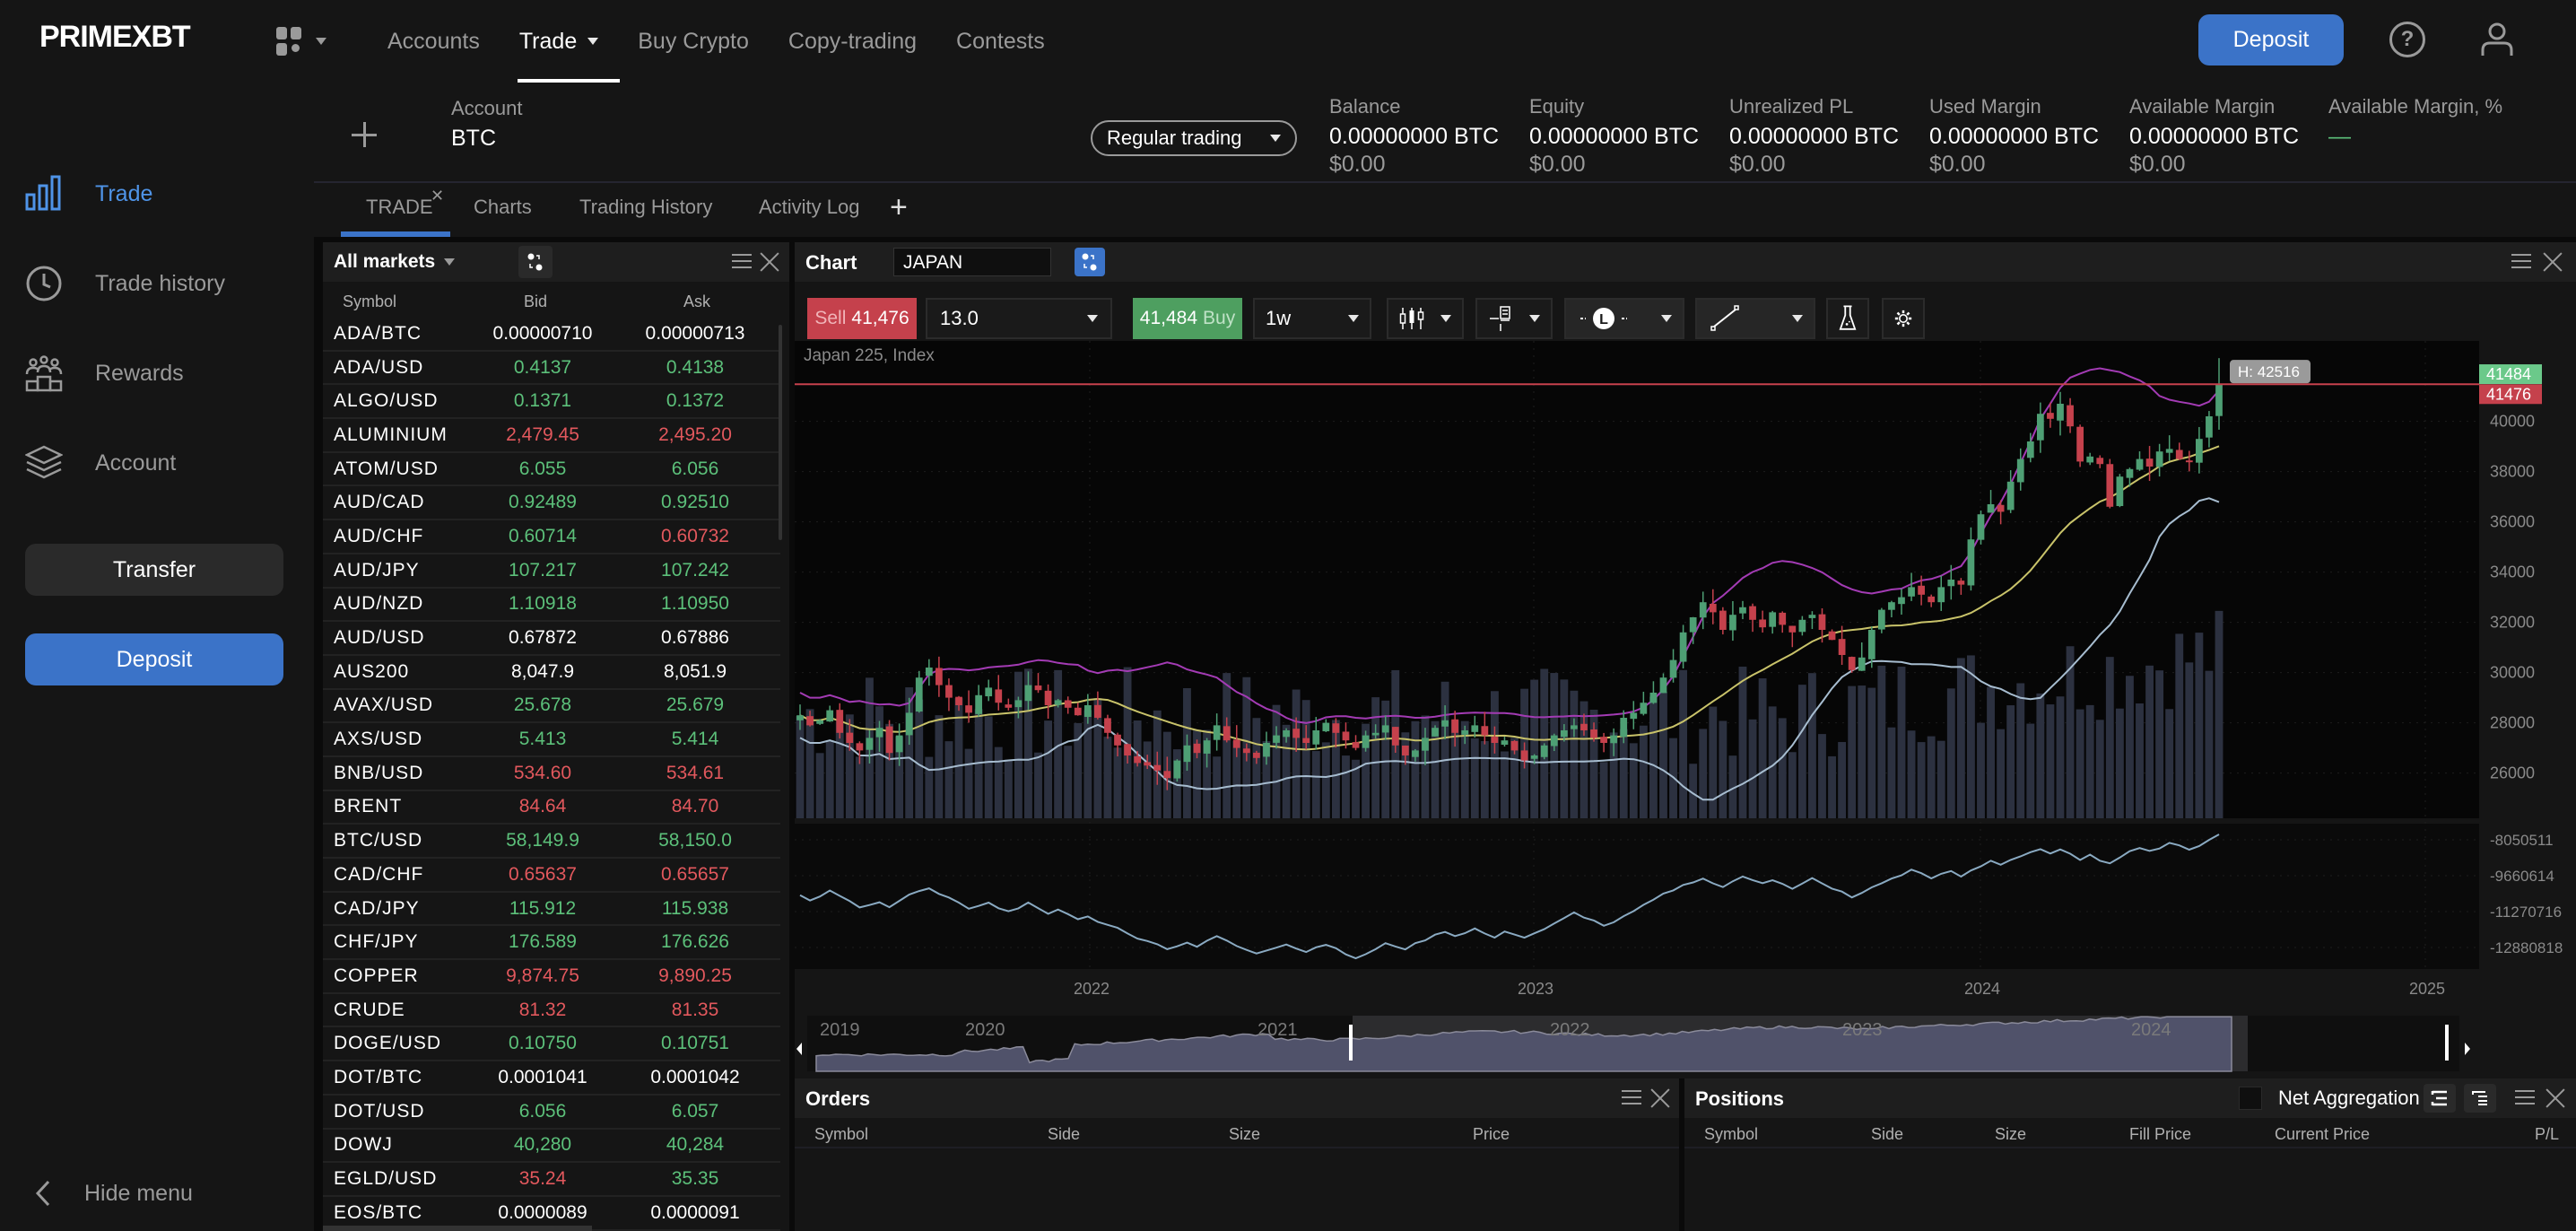 Image resolution: width=2576 pixels, height=1231 pixels. I want to click on studies-button, so click(1847, 318).